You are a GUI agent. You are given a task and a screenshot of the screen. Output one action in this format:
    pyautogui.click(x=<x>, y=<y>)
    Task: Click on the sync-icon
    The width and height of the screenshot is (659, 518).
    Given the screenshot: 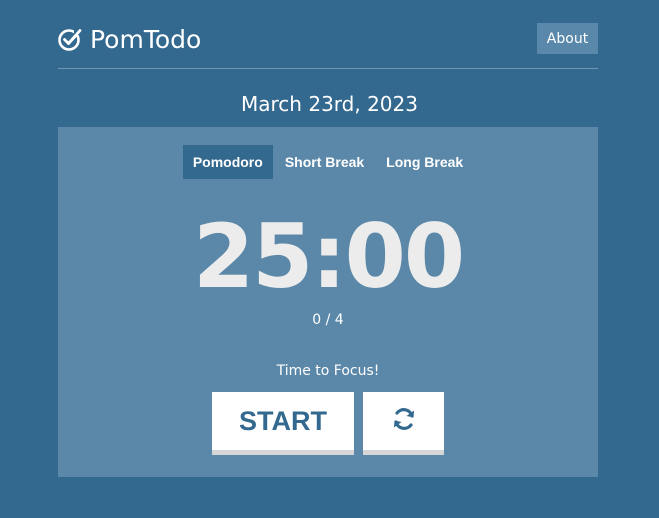 What is the action you would take?
    pyautogui.click(x=404, y=421)
    